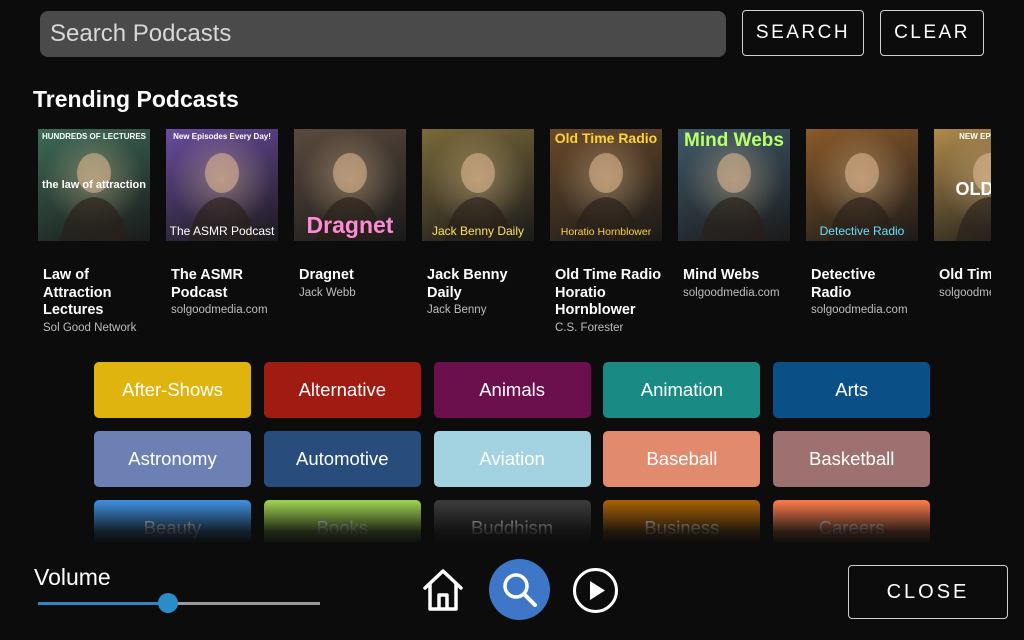 This screenshot has width=1024, height=640. I want to click on volume-thumb, so click(167, 603).